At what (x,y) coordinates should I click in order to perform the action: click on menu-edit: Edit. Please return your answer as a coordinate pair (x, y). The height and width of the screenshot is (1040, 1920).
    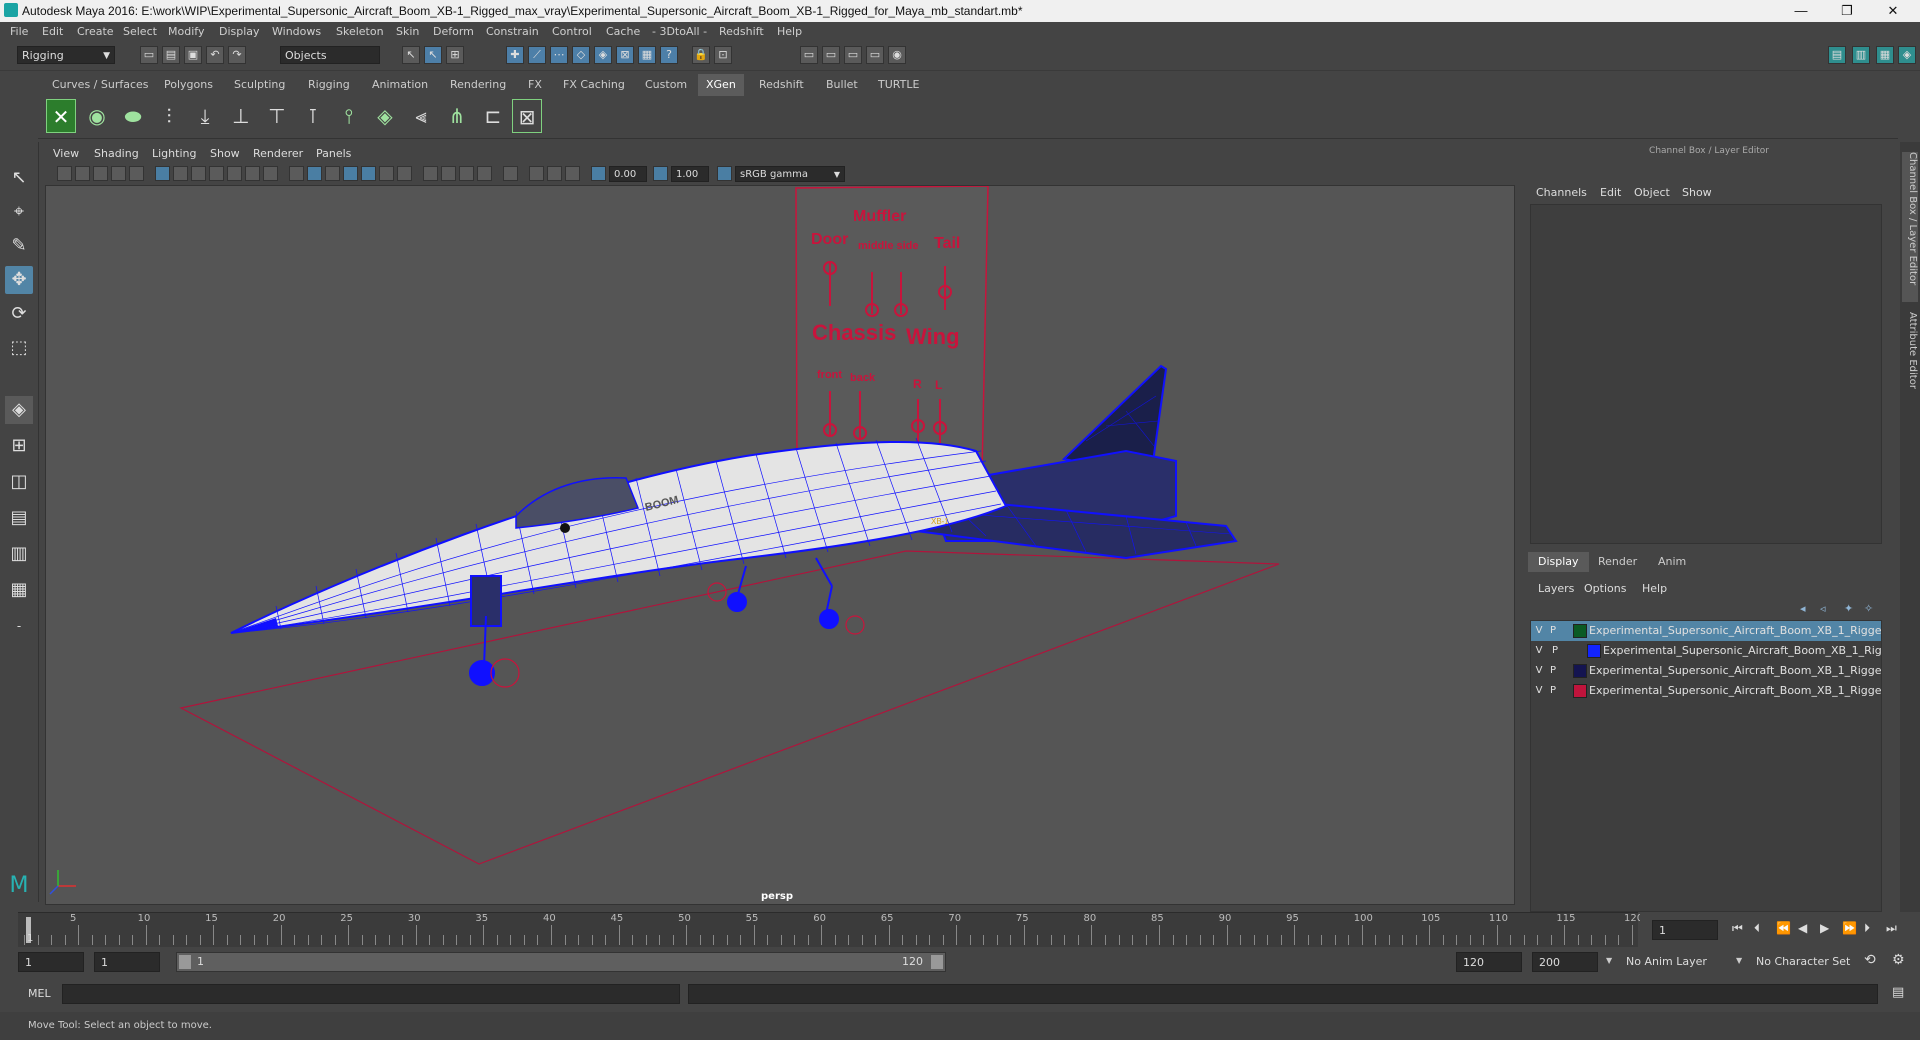
    Looking at the image, I should click on (52, 31).